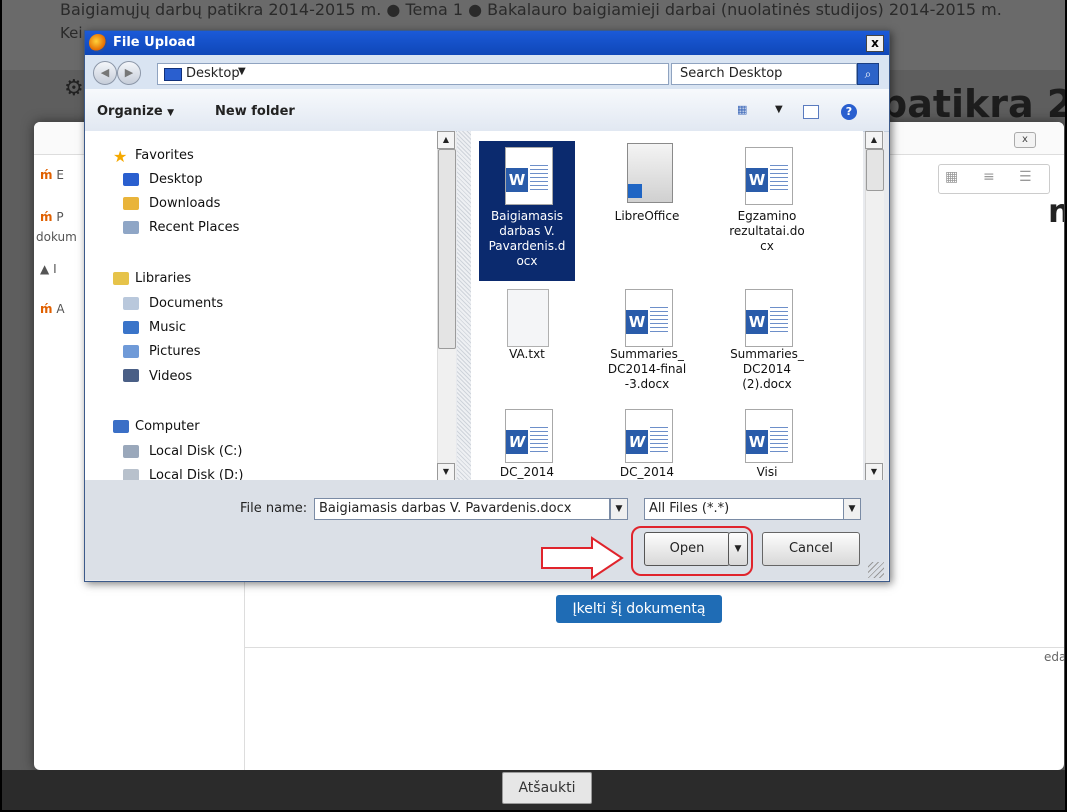 This screenshot has height=812, width=1067. What do you see at coordinates (167, 426) in the screenshot?
I see `nav-computer: Computer` at bounding box center [167, 426].